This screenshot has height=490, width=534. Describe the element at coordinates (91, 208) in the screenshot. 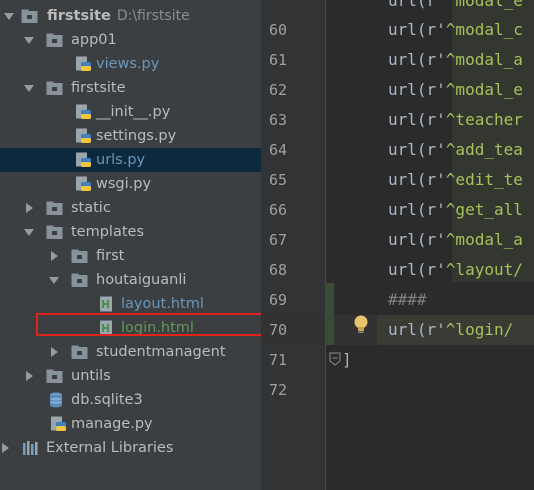

I see `tree-item-label: static` at that location.